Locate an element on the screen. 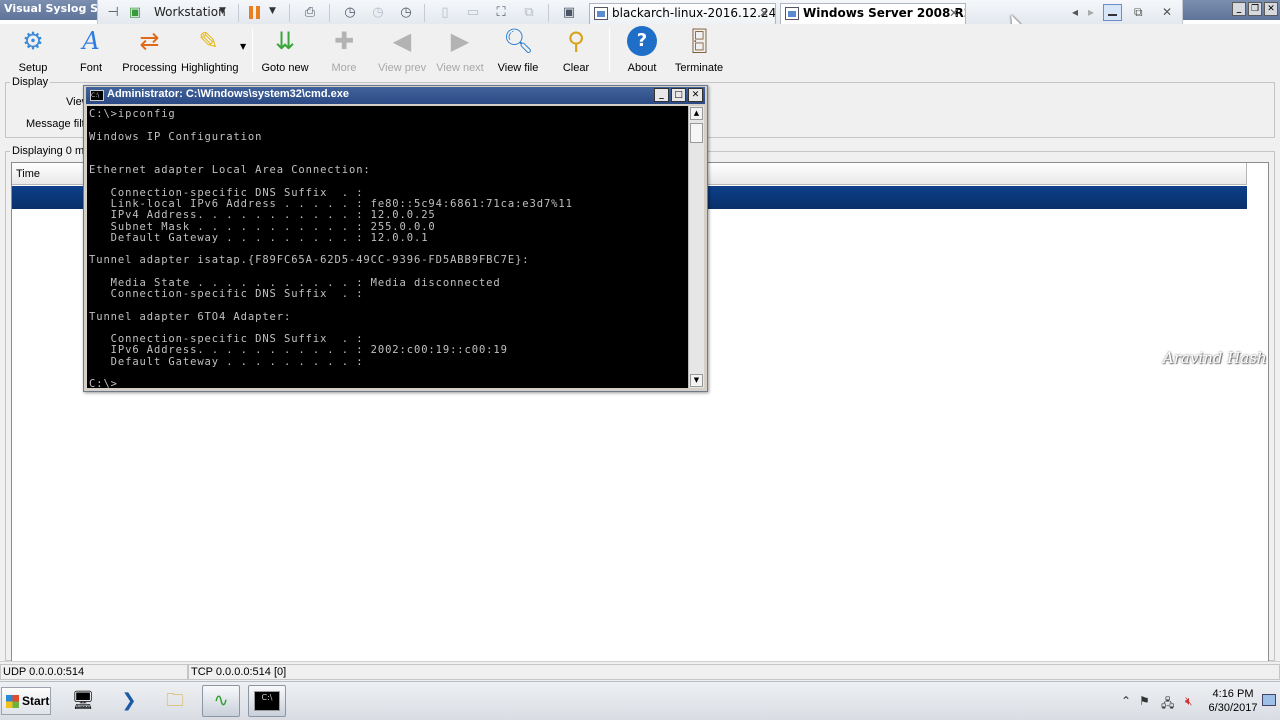  server-manager-icon: 🖥︎ is located at coordinates (83, 700).